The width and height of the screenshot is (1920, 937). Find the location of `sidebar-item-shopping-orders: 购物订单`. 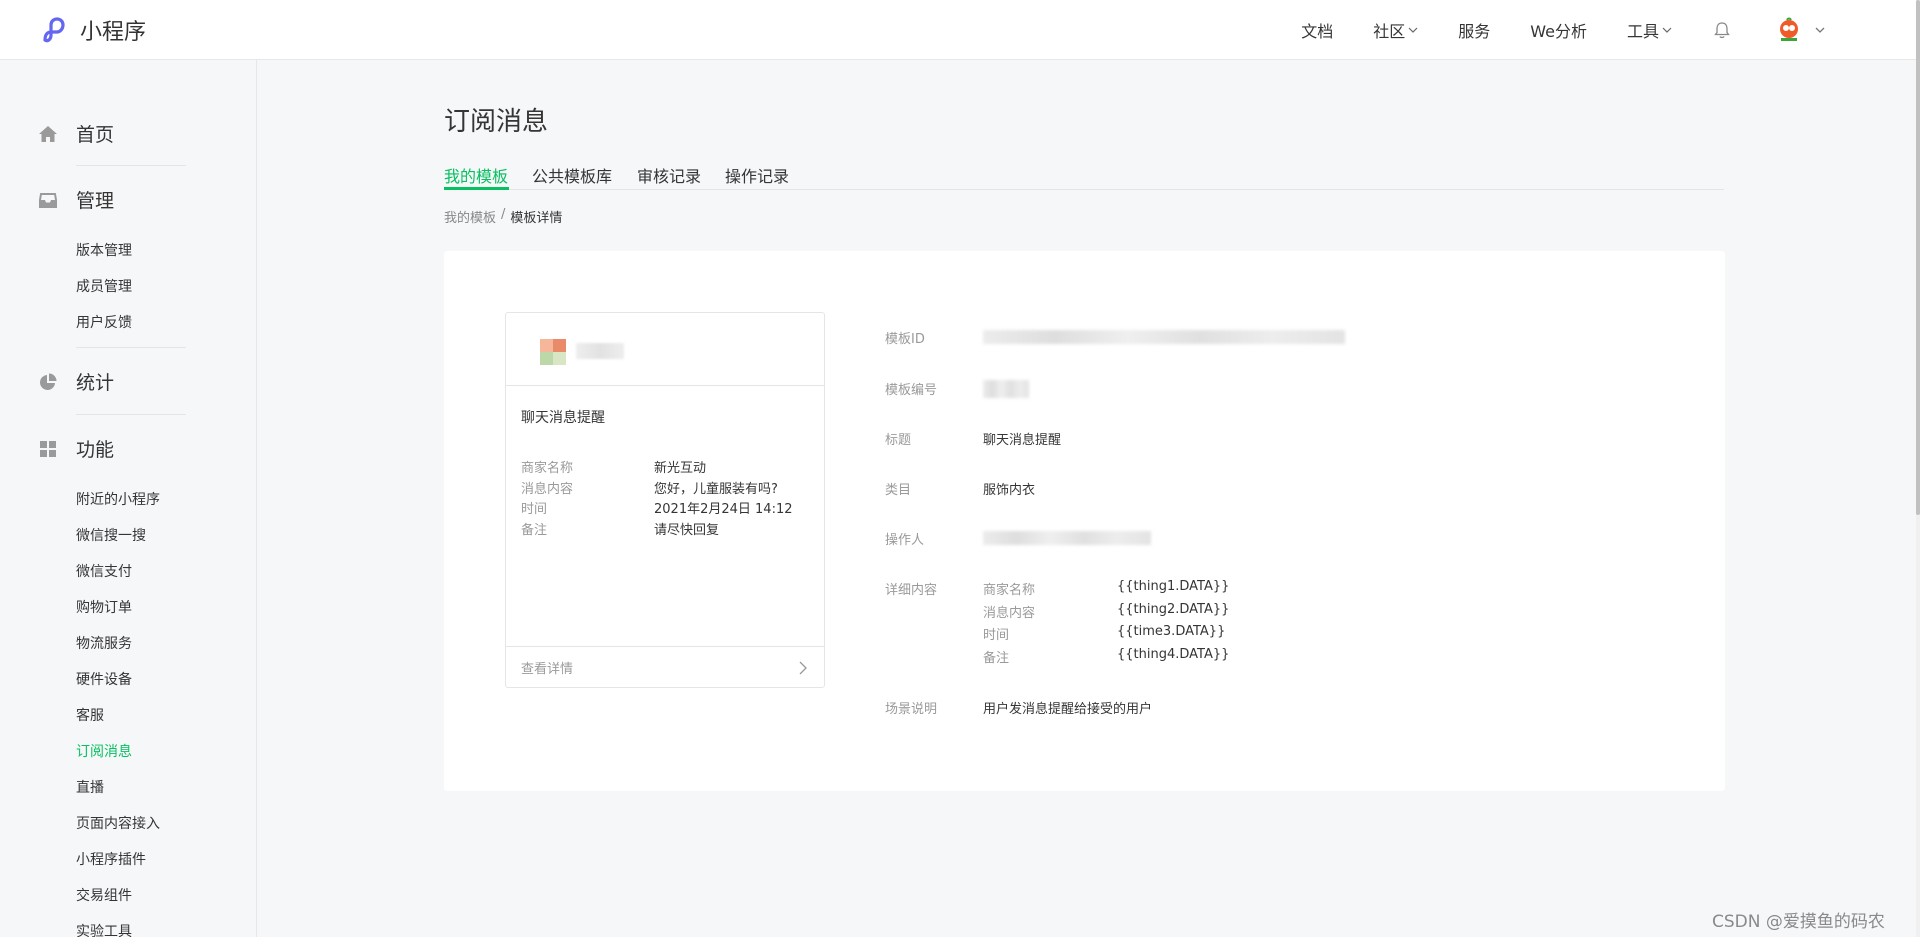

sidebar-item-shopping-orders: 购物订单 is located at coordinates (104, 607).